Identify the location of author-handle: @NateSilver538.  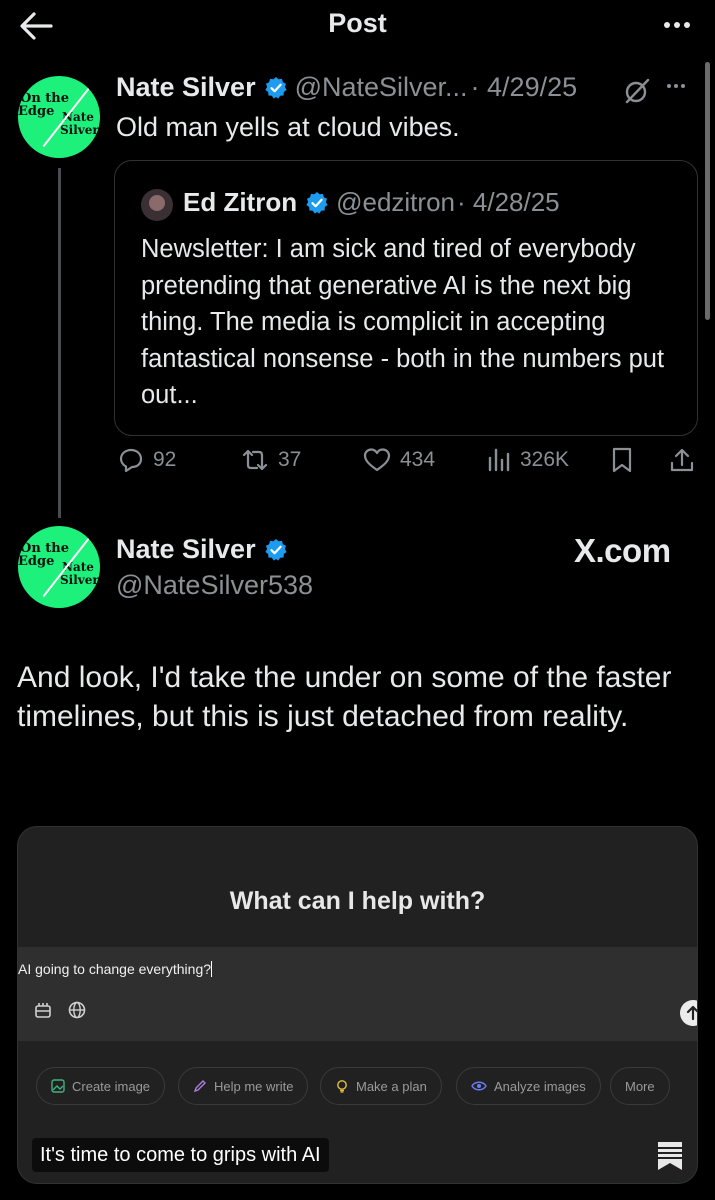
(214, 585).